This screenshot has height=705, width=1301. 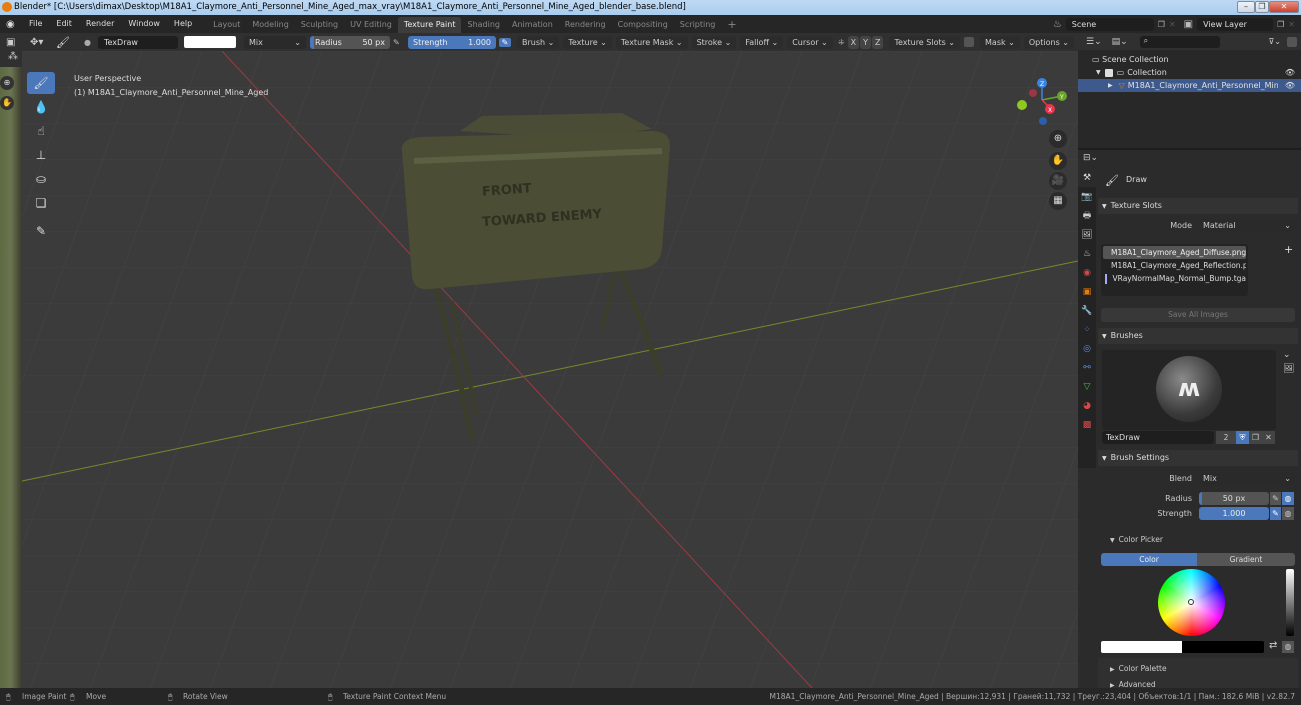 I want to click on texture-mode-dropdown: Material ⌄, so click(x=1247, y=225).